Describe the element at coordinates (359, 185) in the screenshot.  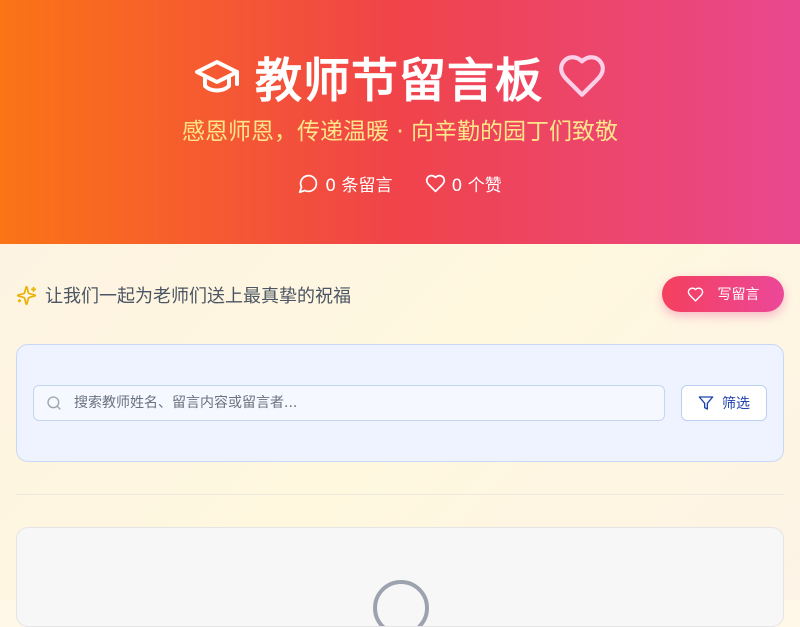
I see `message-count-label: 0 条留言` at that location.